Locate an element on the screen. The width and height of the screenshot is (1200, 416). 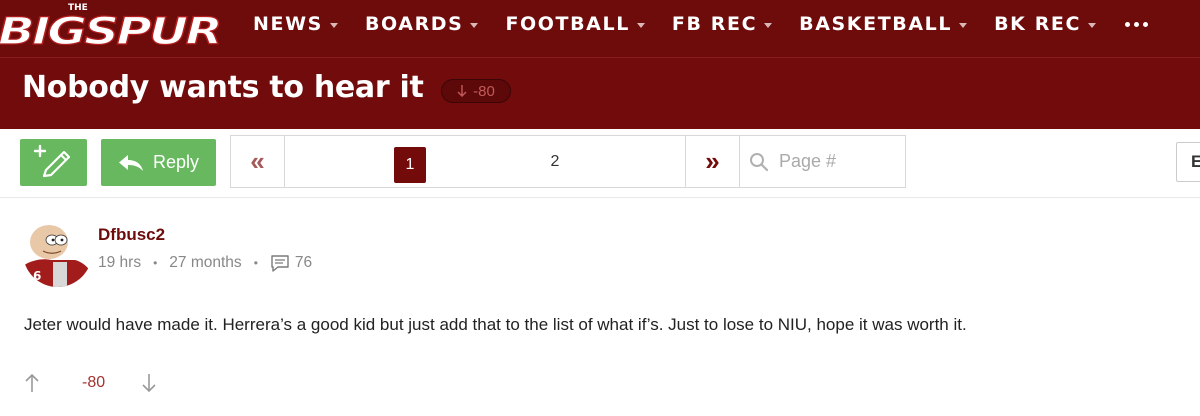
post-username: Dfbusc2 is located at coordinates (131, 235).